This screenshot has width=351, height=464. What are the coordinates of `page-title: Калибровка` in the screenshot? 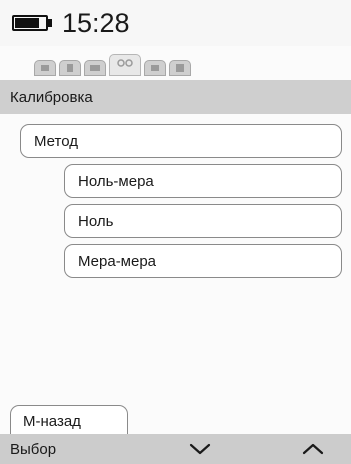 It's located at (51, 97).